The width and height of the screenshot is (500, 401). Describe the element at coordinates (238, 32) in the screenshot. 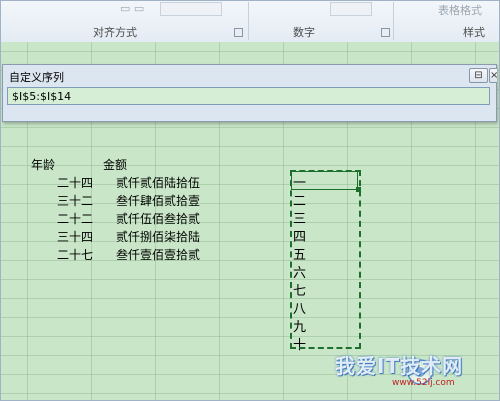

I see `alignment-dialog-launcher-icon` at that location.